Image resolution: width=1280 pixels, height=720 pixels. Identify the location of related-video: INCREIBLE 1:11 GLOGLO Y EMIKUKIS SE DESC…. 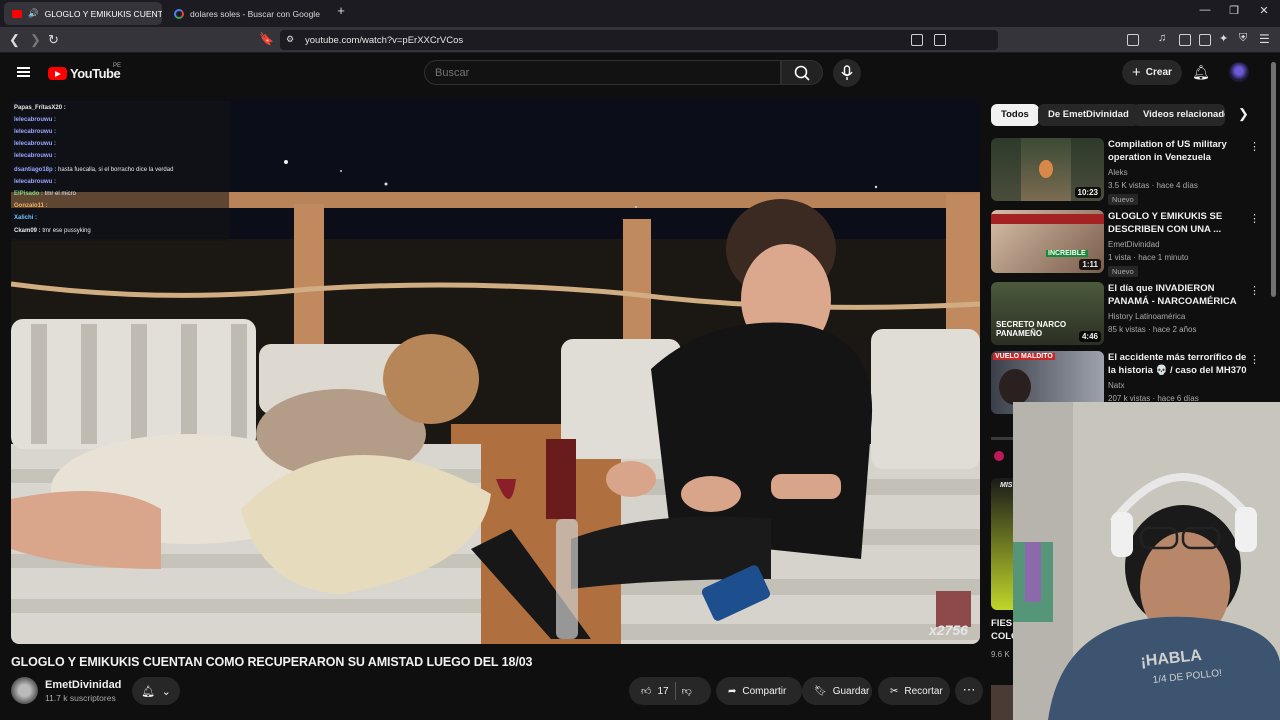
(1126, 243).